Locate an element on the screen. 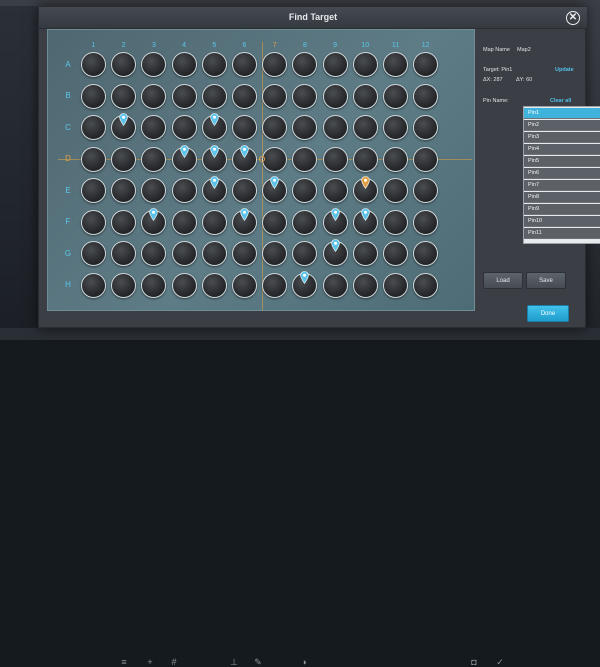  well-D12 is located at coordinates (426, 159).